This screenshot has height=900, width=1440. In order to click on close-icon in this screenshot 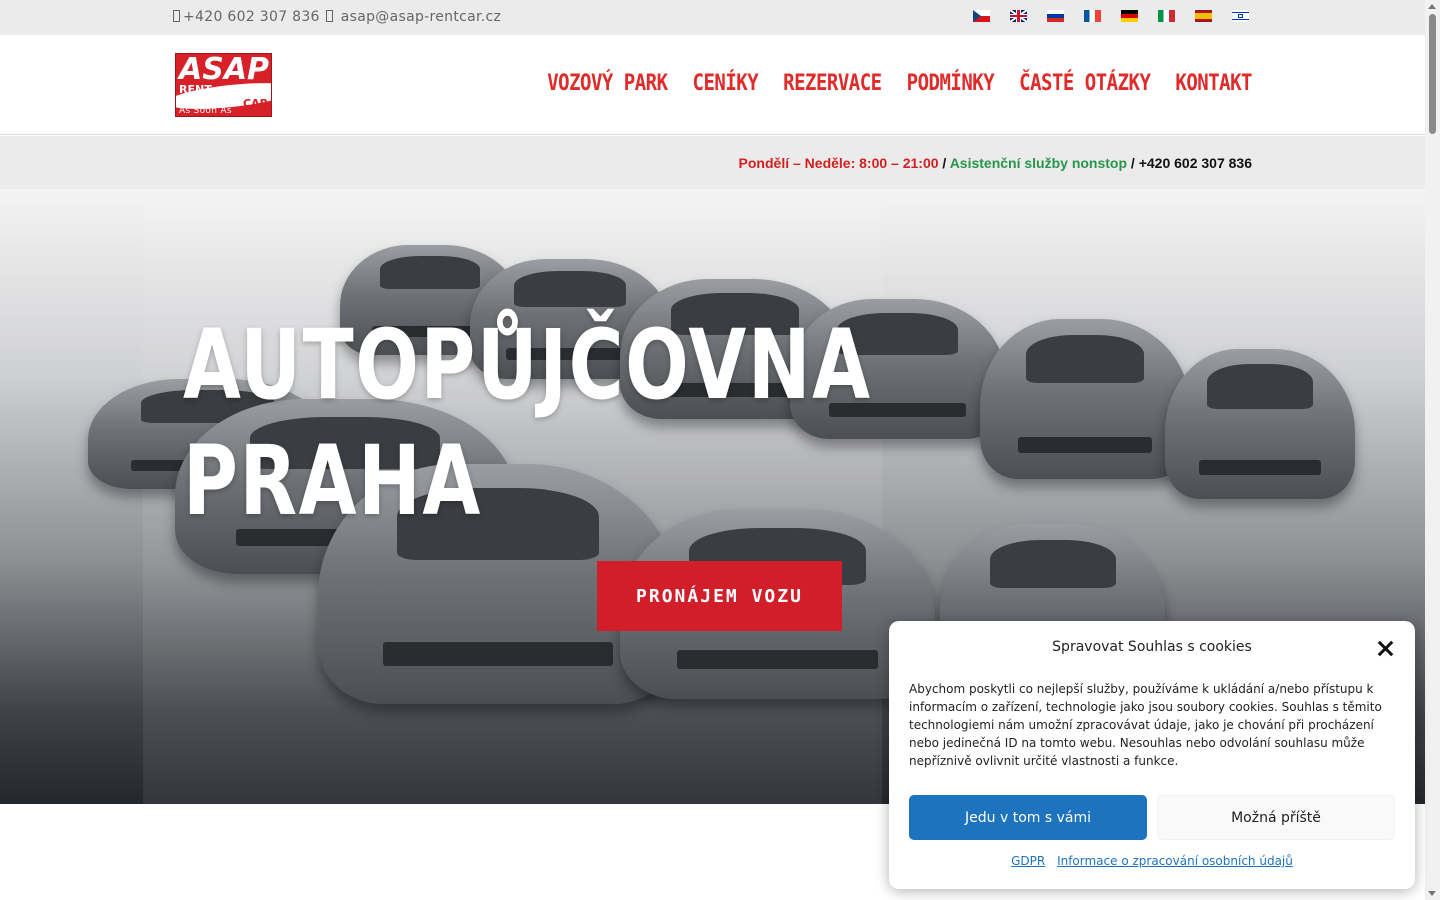, I will do `click(1385, 648)`.